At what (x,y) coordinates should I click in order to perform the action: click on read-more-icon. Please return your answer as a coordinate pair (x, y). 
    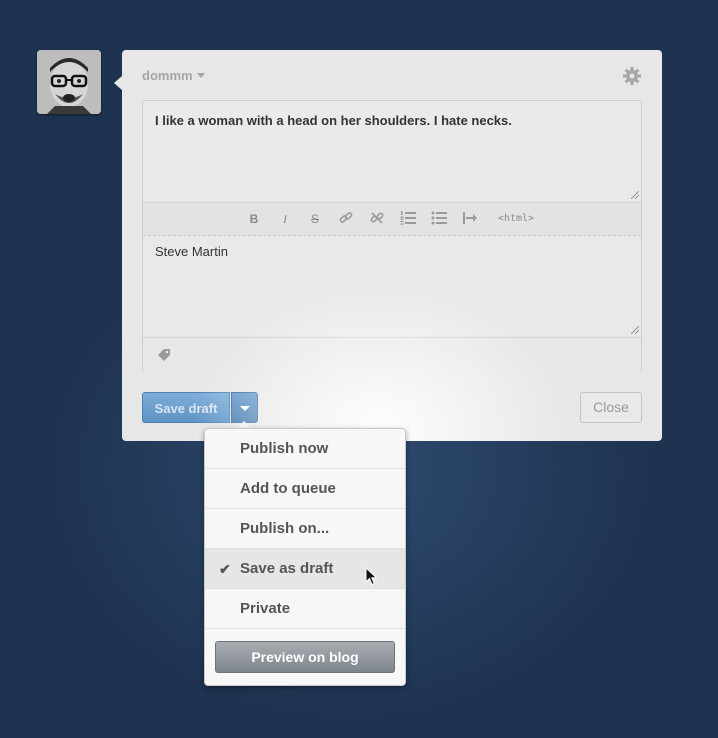
    Looking at the image, I should click on (470, 218).